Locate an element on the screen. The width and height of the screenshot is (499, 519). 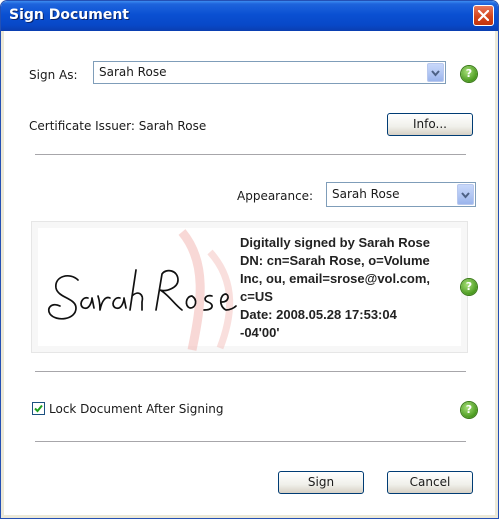
sign-as-value: Sarah Rose is located at coordinates (133, 72).